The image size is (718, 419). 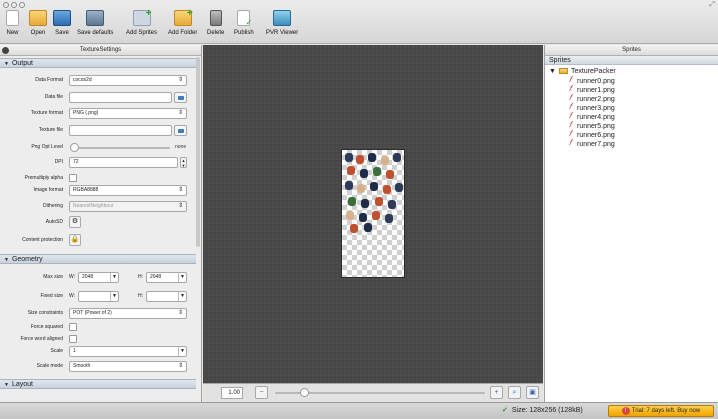 What do you see at coordinates (73, 327) in the screenshot?
I see `force-squared-checkbox` at bounding box center [73, 327].